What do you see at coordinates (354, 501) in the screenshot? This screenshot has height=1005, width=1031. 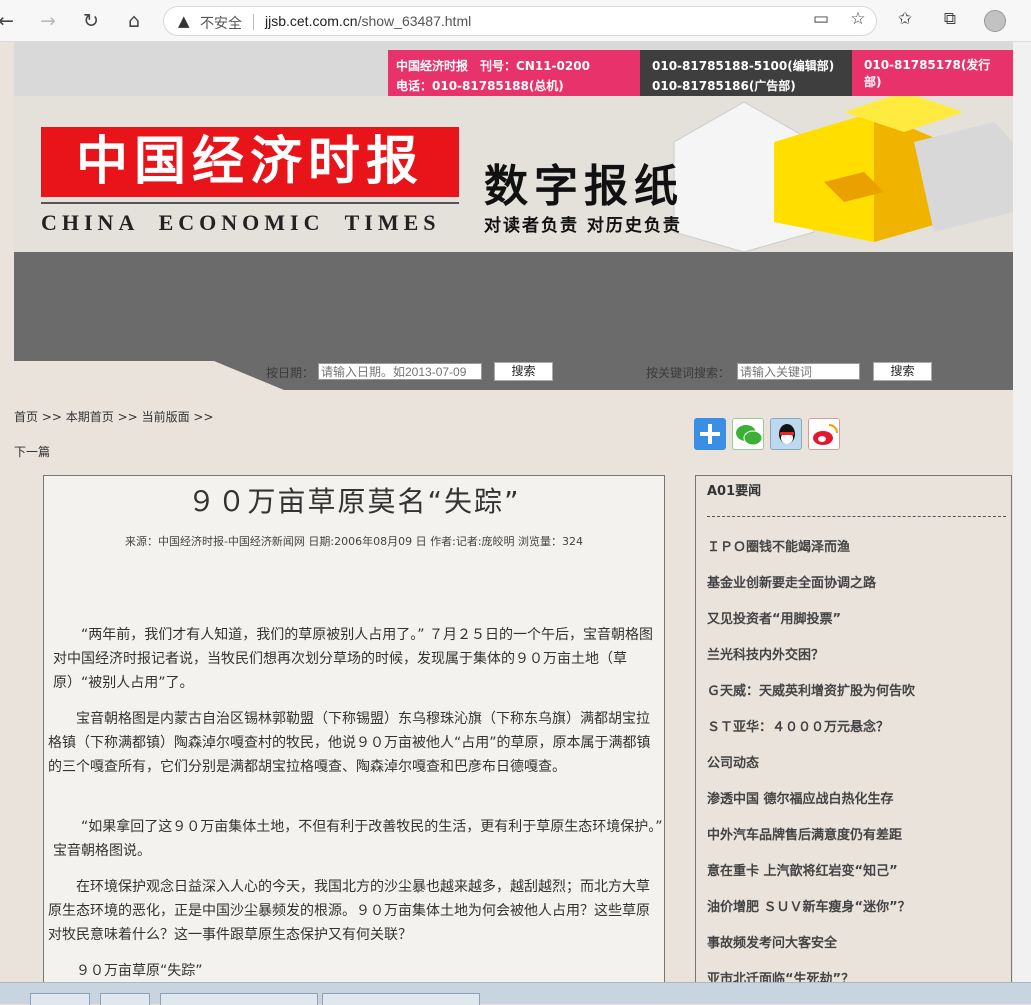 I see `article-title: ９０万亩草原莫名“失踪”` at bounding box center [354, 501].